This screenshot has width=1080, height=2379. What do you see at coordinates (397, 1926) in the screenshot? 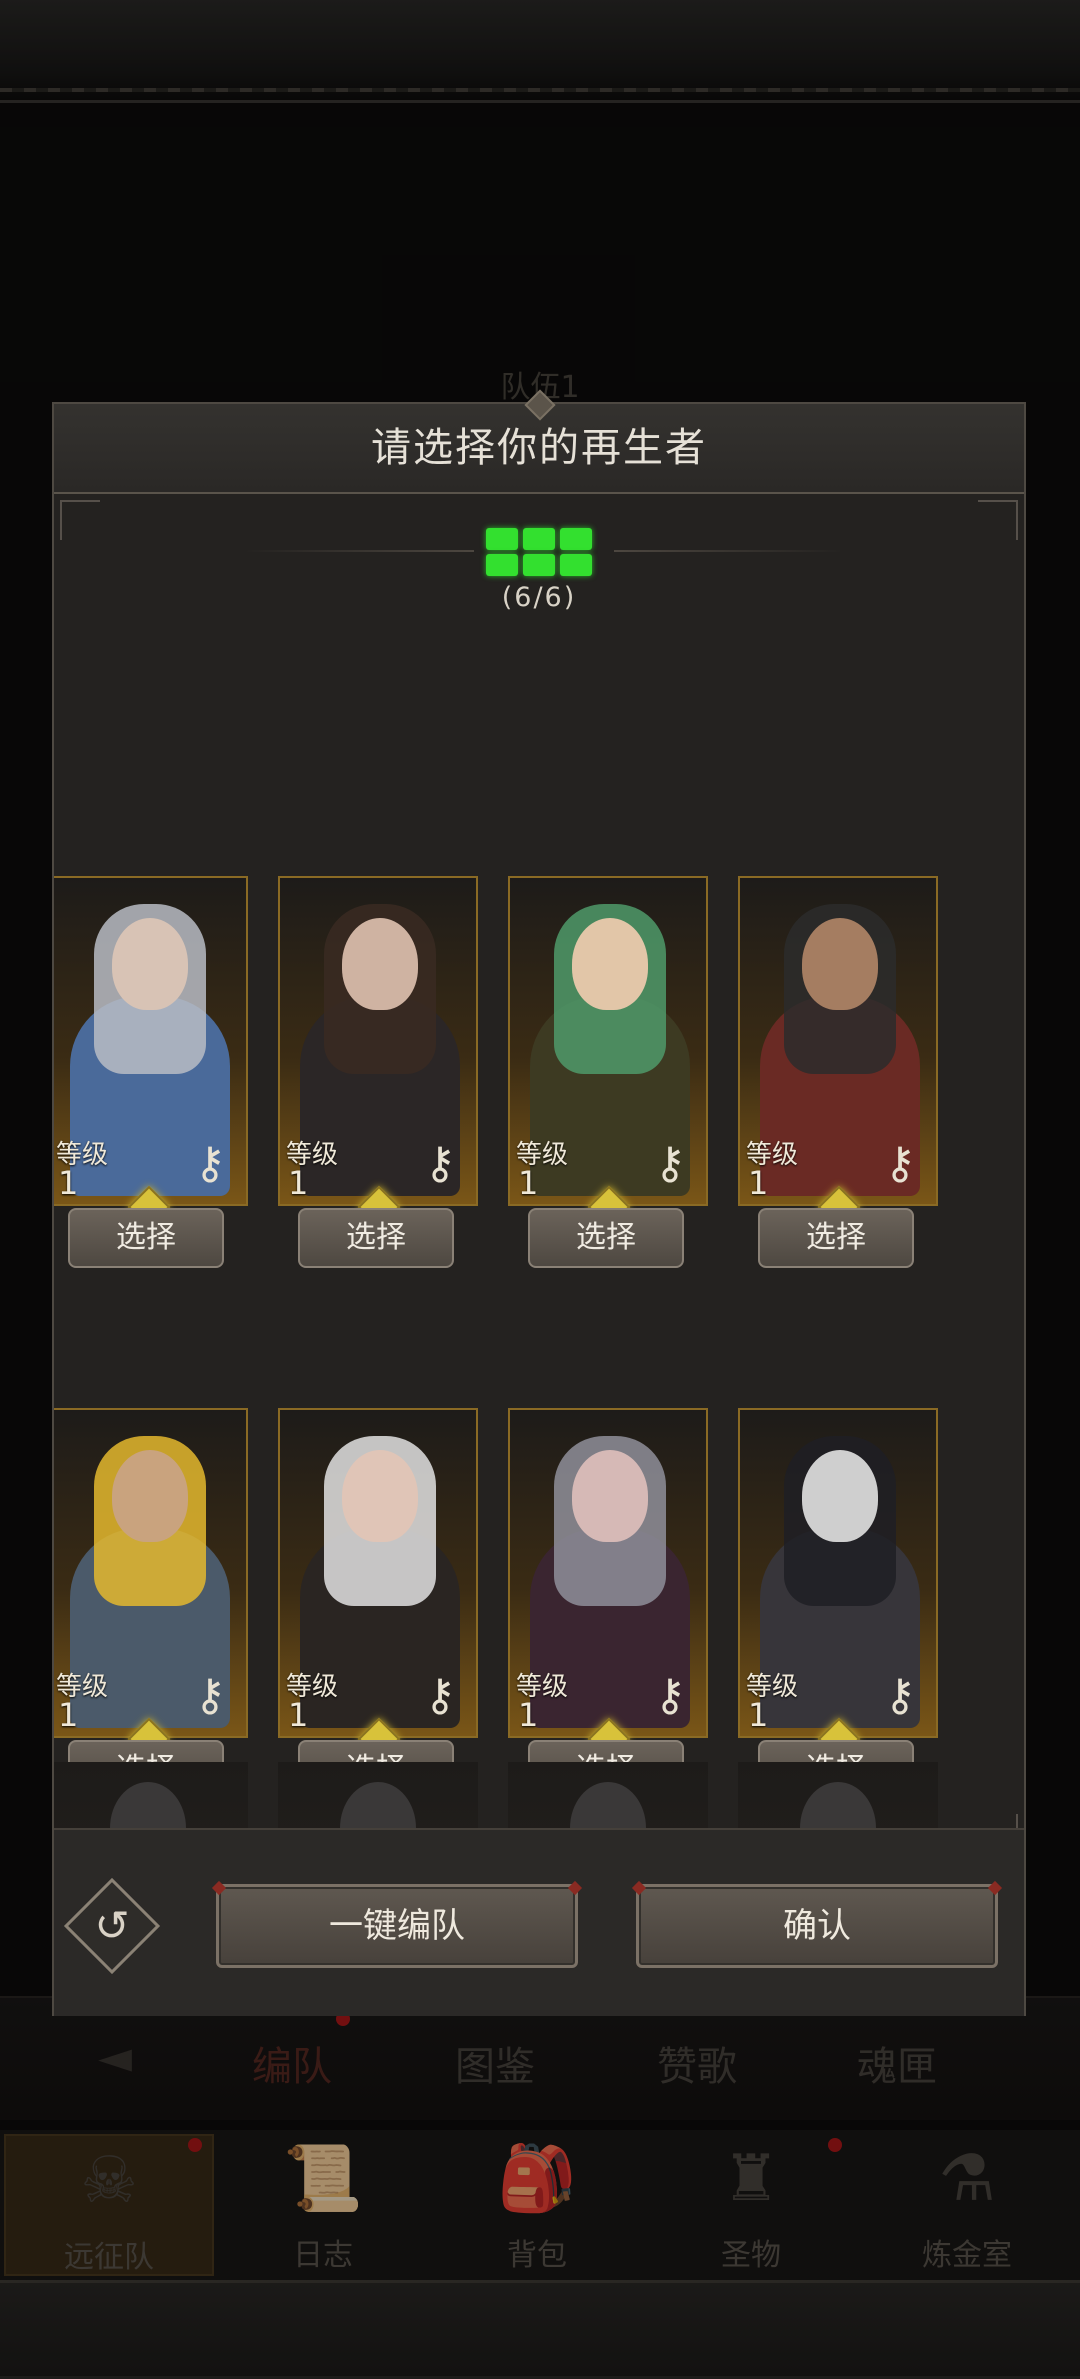
I see `auto-team-button: 一键编队` at bounding box center [397, 1926].